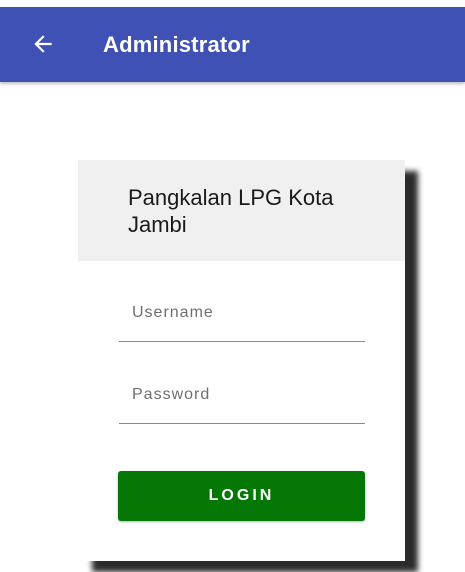 The image size is (465, 572). I want to click on card-title: Pangkalan LPG Kota Jambi, so click(231, 211).